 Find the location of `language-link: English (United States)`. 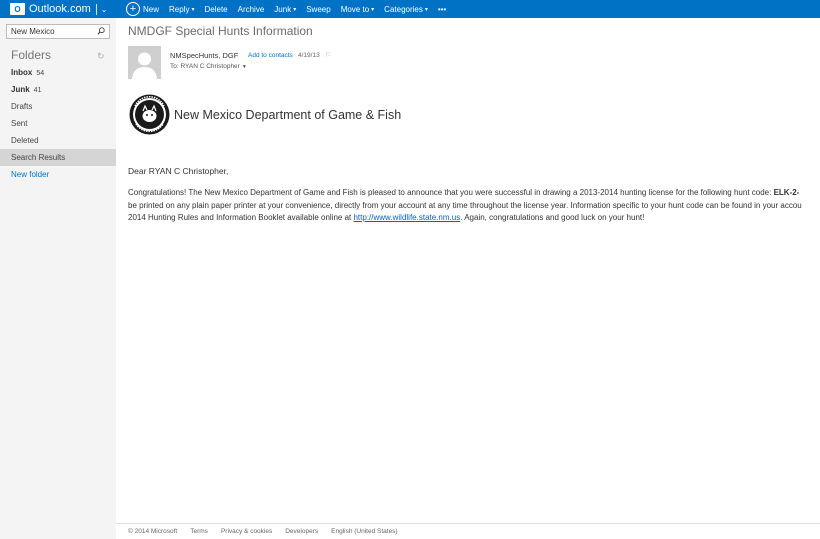

language-link: English (United States) is located at coordinates (364, 531).